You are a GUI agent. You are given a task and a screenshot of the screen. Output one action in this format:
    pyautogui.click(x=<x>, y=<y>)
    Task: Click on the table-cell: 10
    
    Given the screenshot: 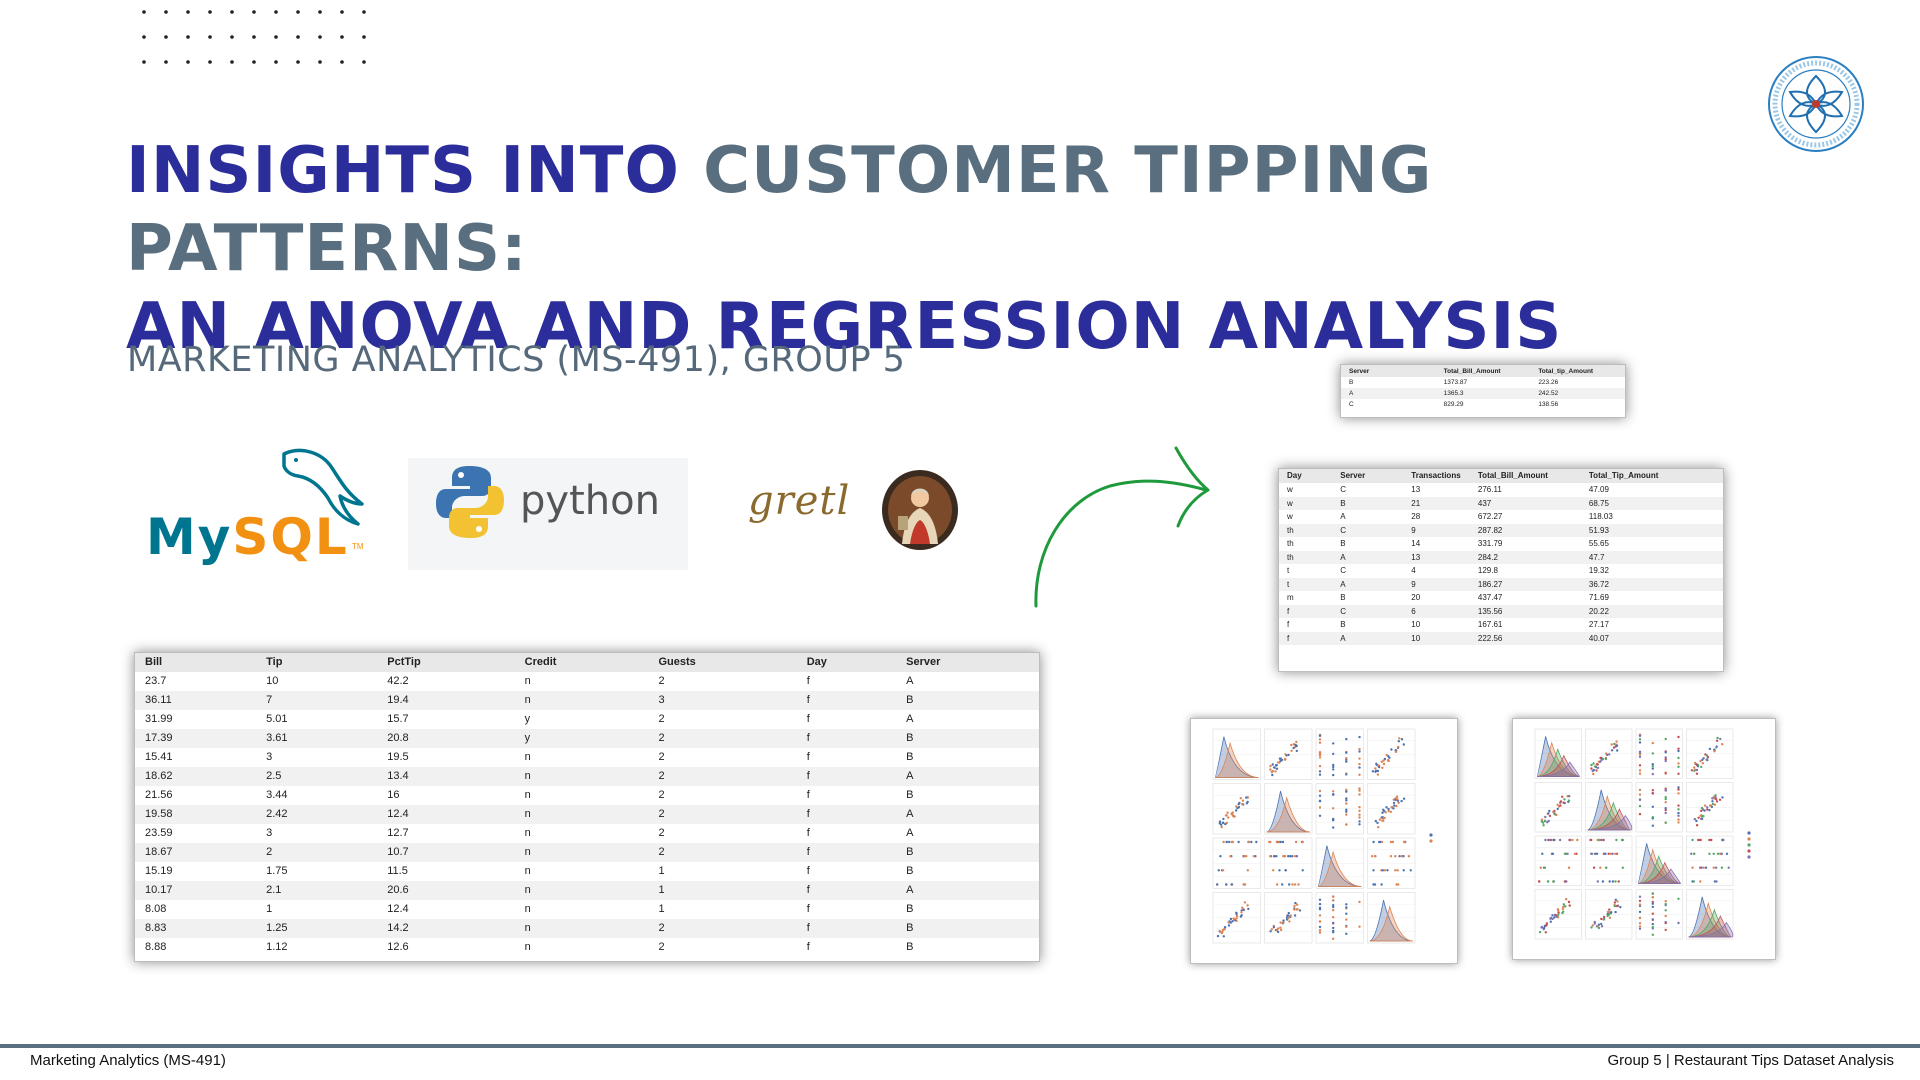 What is the action you would take?
    pyautogui.click(x=1436, y=625)
    